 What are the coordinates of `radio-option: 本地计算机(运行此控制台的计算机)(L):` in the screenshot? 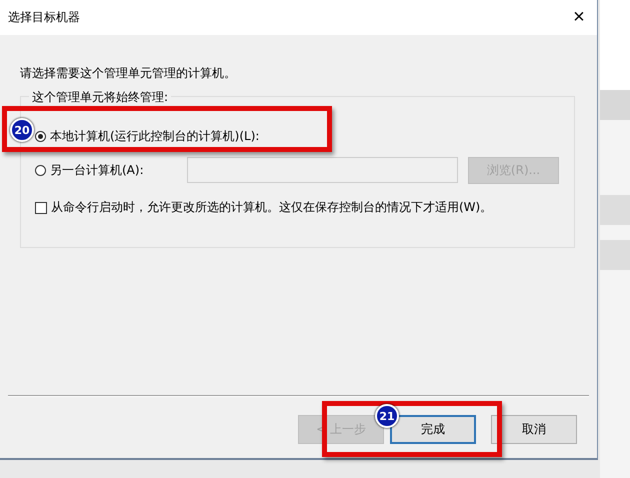 It's located at (147, 136).